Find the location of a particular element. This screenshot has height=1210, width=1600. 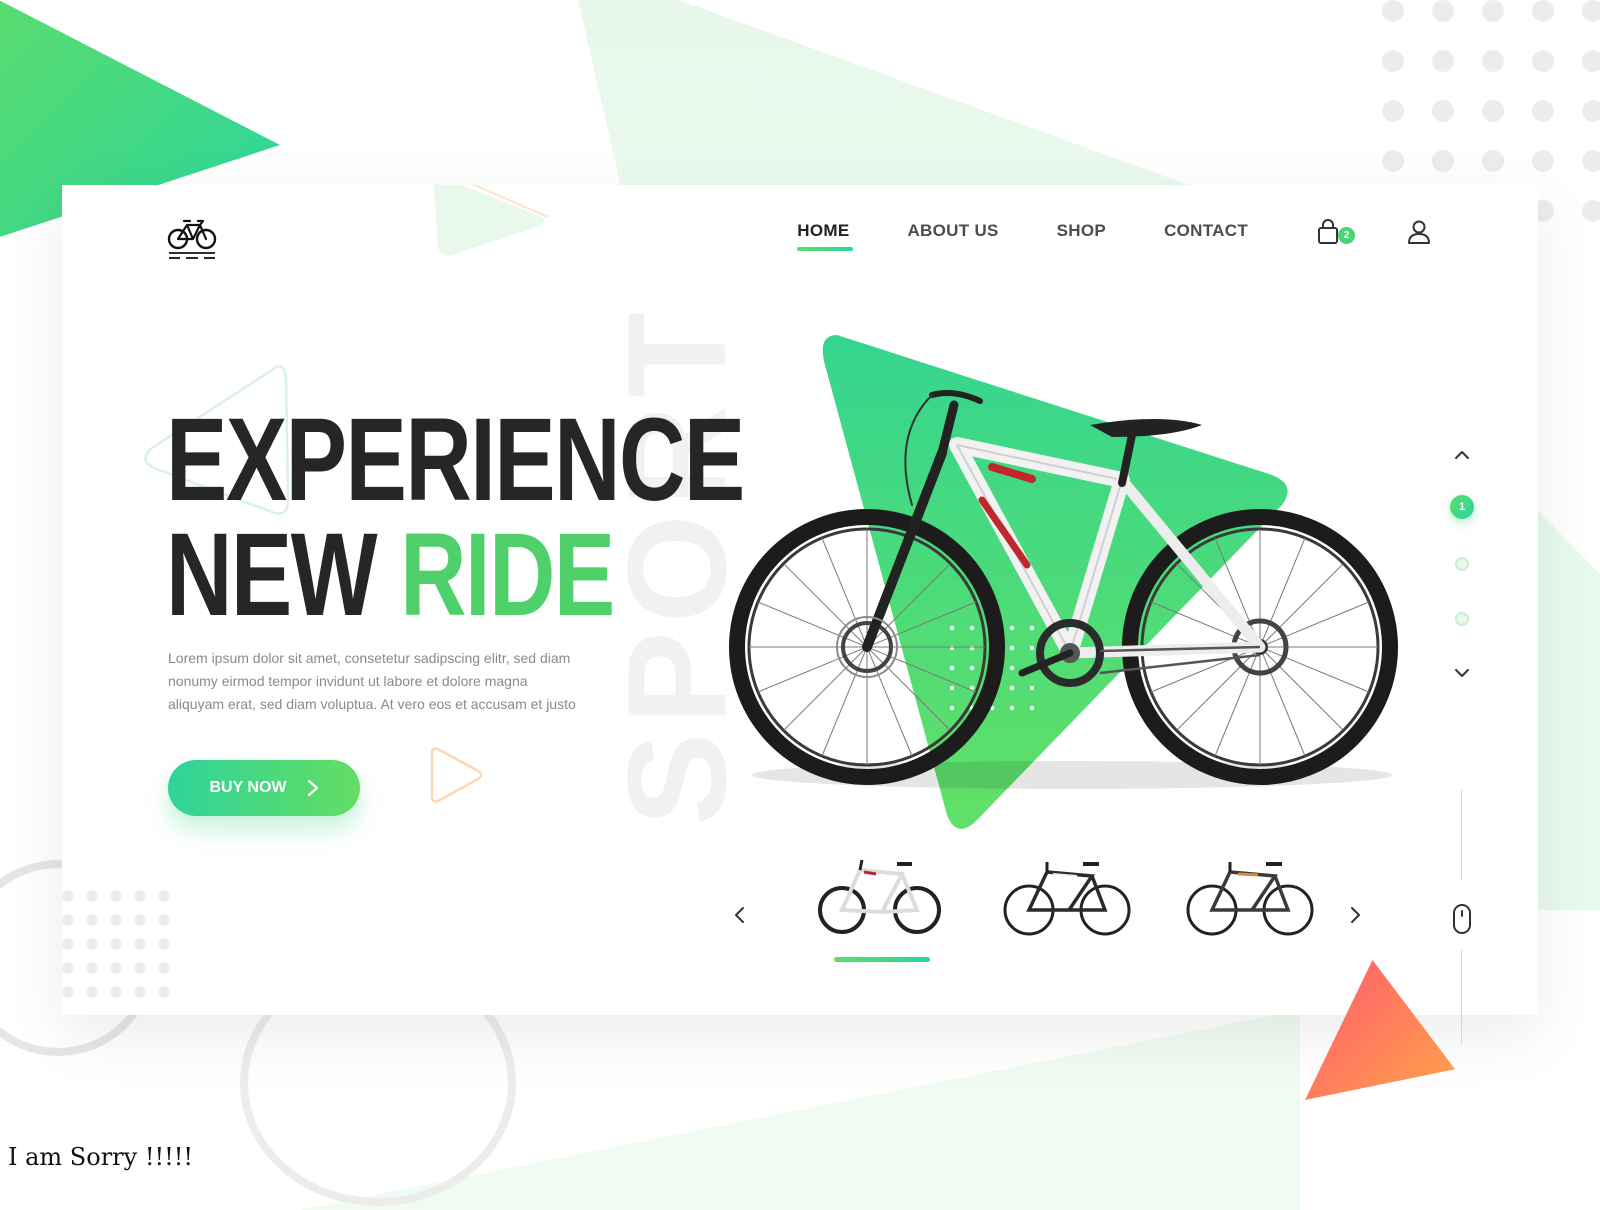

hero-title-line1: EXPERIENCE is located at coordinates (455, 460).